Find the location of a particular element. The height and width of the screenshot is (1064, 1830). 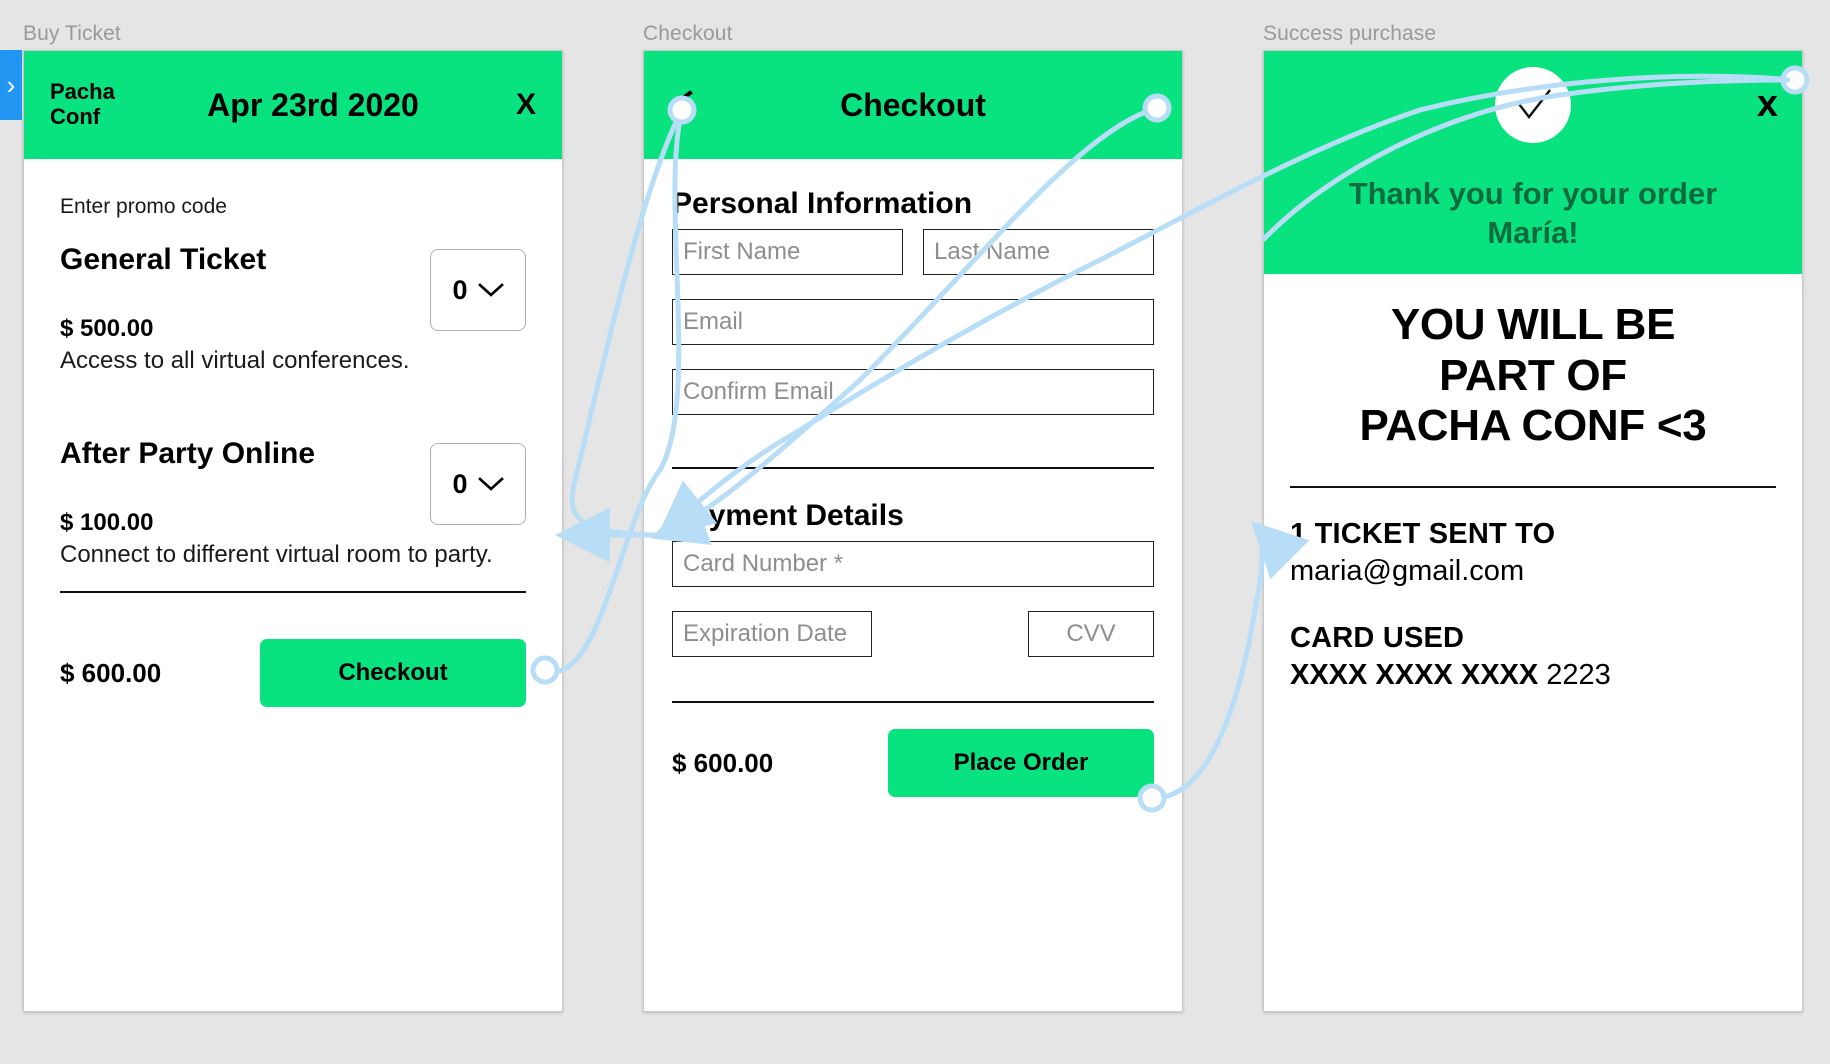

chevron-left-icon is located at coordinates (683, 105).